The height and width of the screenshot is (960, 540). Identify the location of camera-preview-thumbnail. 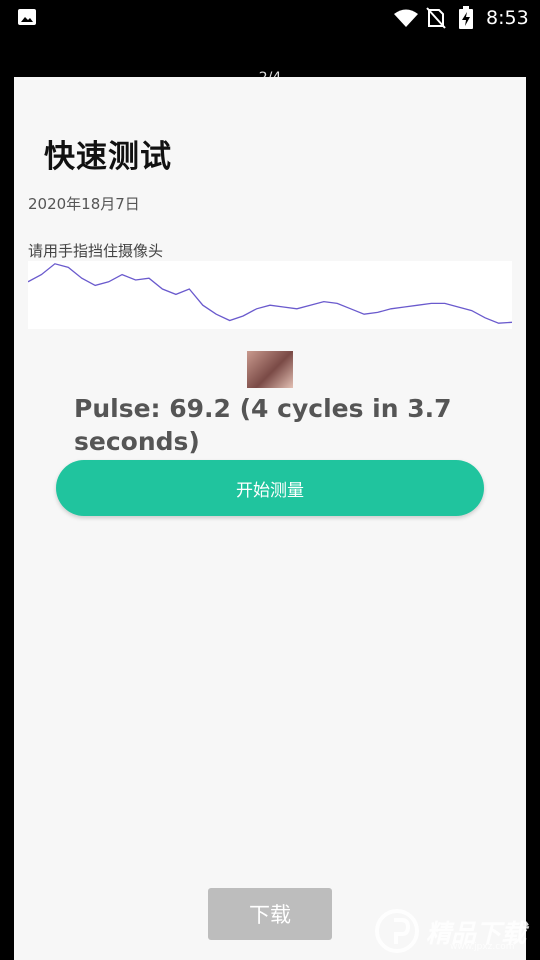
(270, 369).